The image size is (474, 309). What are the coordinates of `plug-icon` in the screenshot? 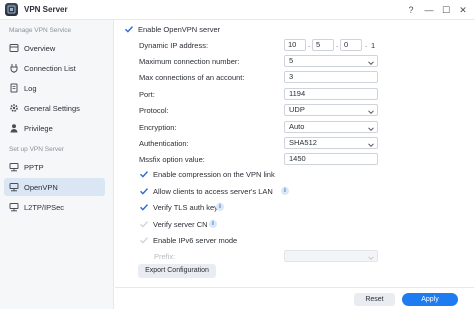 It's located at (14, 68).